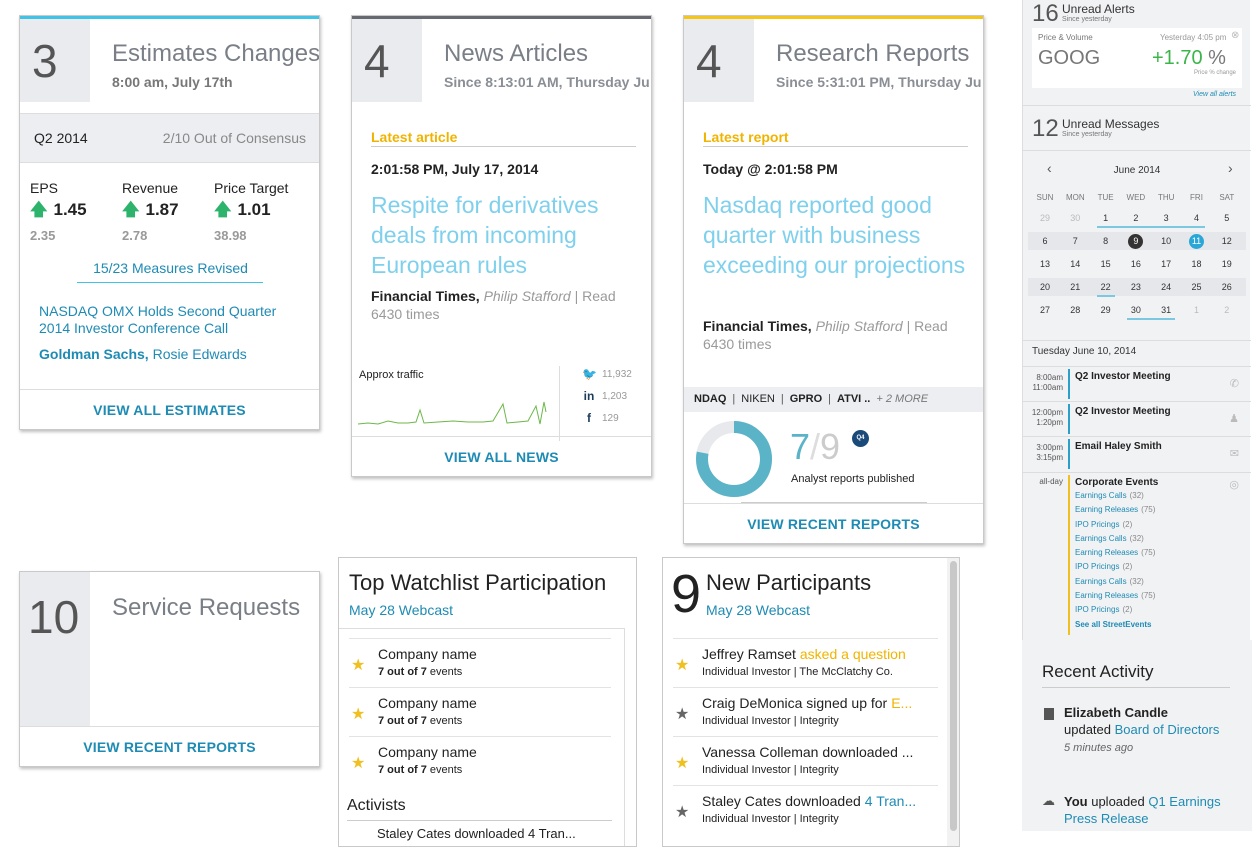  What do you see at coordinates (1075, 310) in the screenshot?
I see `calendar-day: 28` at bounding box center [1075, 310].